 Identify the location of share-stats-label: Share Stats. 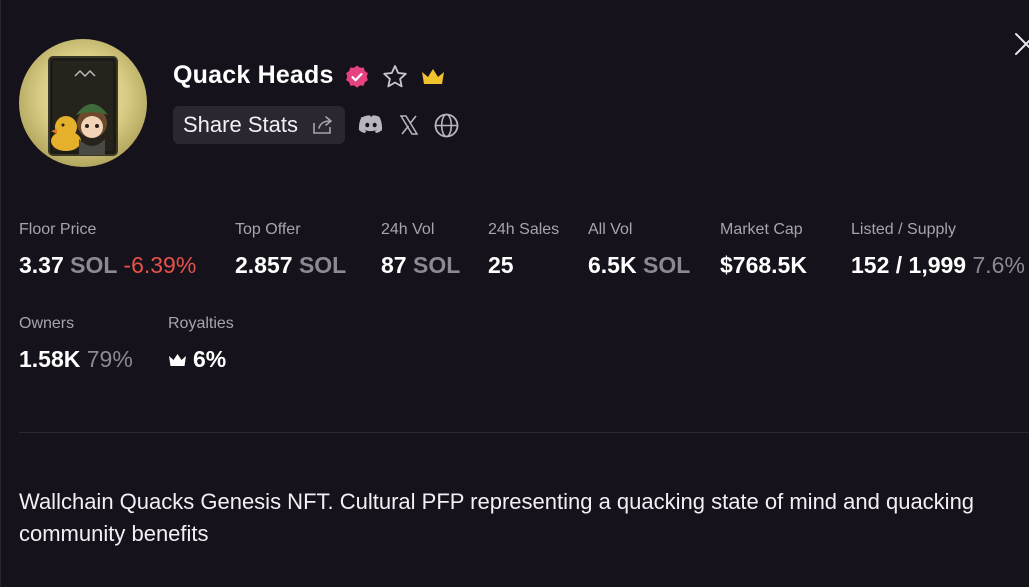
(240, 124).